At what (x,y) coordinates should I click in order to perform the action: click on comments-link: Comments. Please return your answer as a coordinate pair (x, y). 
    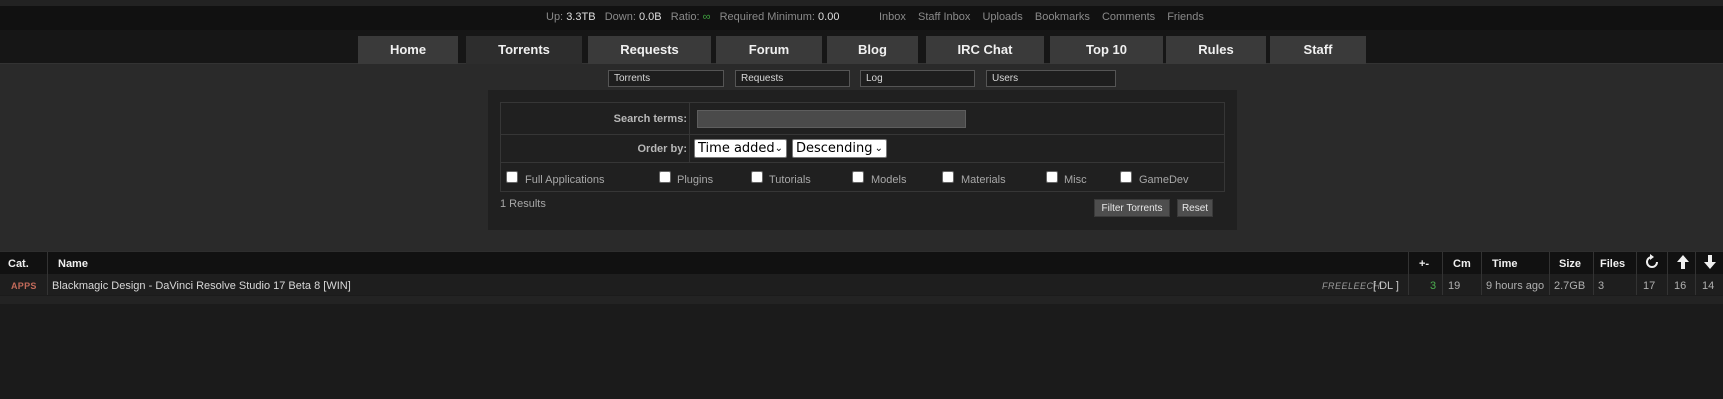
    Looking at the image, I should click on (1128, 17).